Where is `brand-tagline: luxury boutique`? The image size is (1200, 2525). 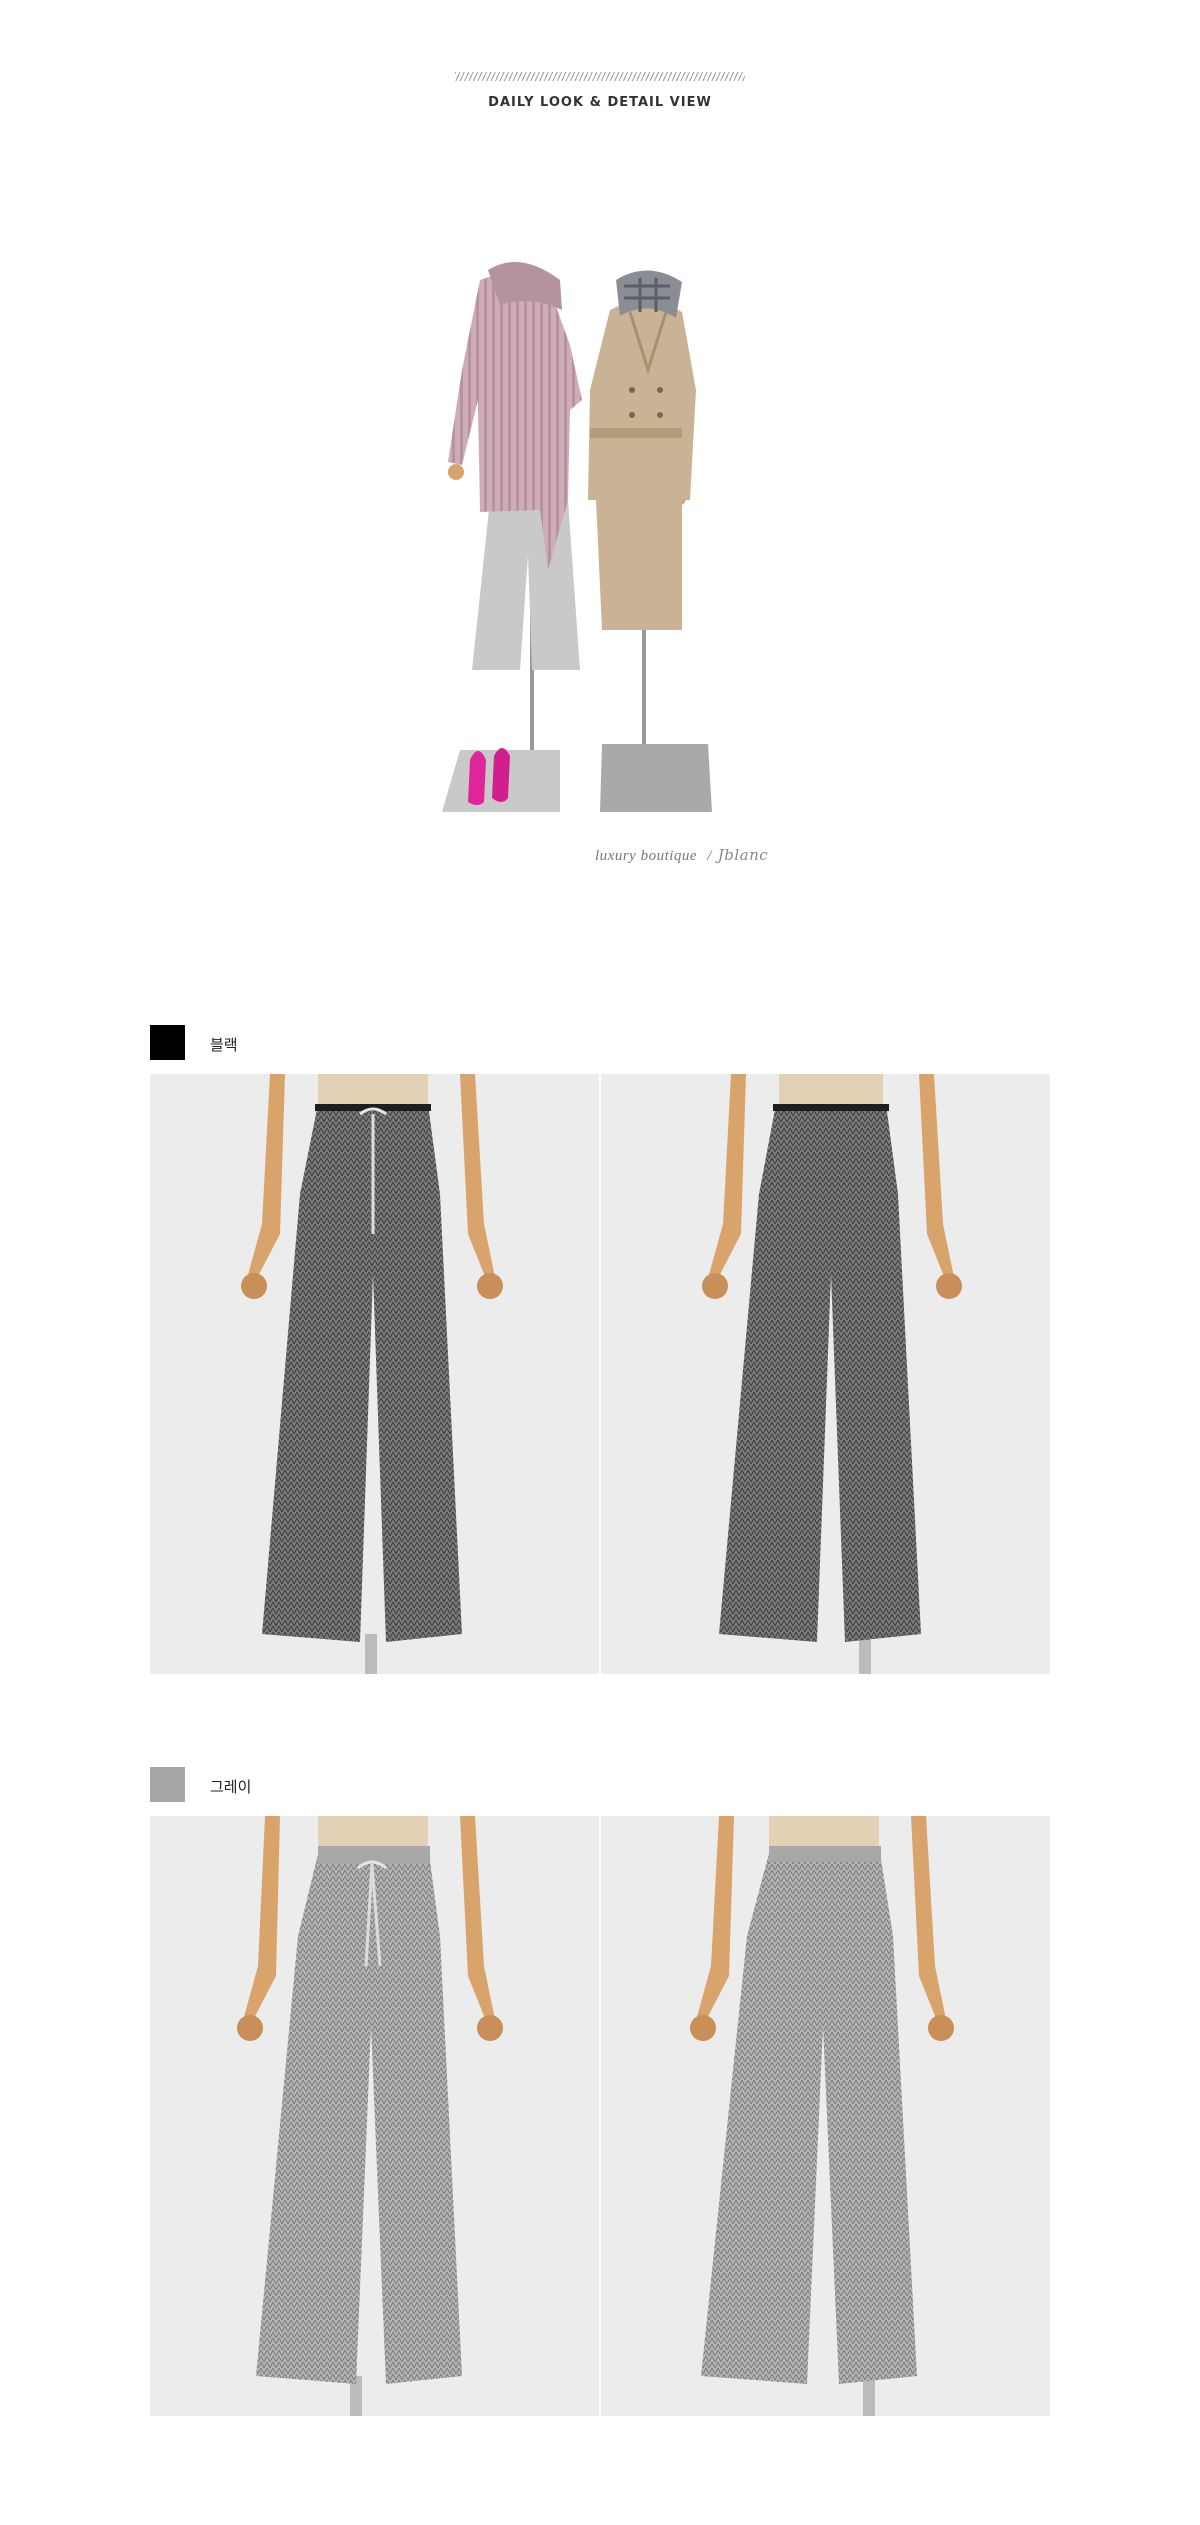 brand-tagline: luxury boutique is located at coordinates (646, 856).